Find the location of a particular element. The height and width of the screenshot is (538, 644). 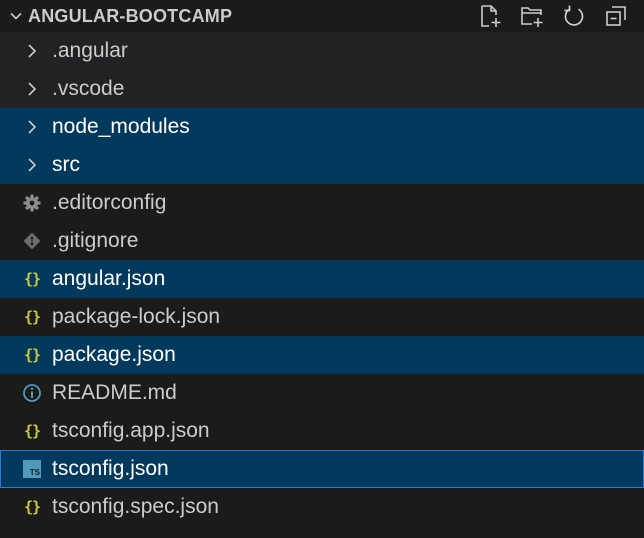

file-item-dot-editorconfig: .editorconfig is located at coordinates (322, 203).